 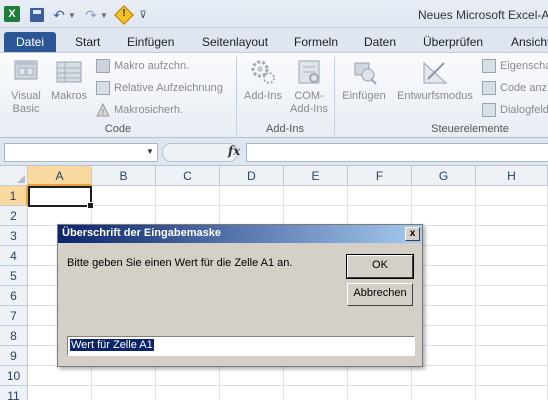 I want to click on tab-daten: Daten, so click(x=380, y=42).